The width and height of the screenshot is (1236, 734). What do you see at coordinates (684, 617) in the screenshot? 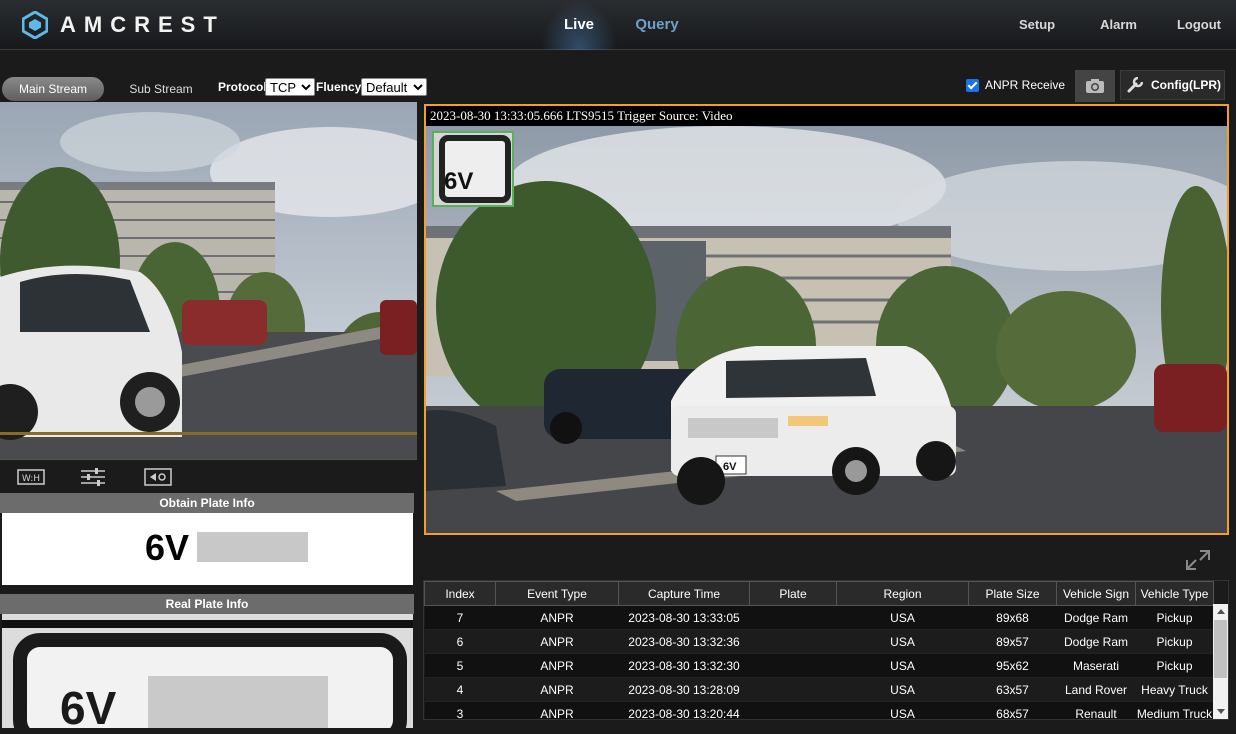
I see `cell-capture-time: 2023-08-30 13:33:05` at bounding box center [684, 617].